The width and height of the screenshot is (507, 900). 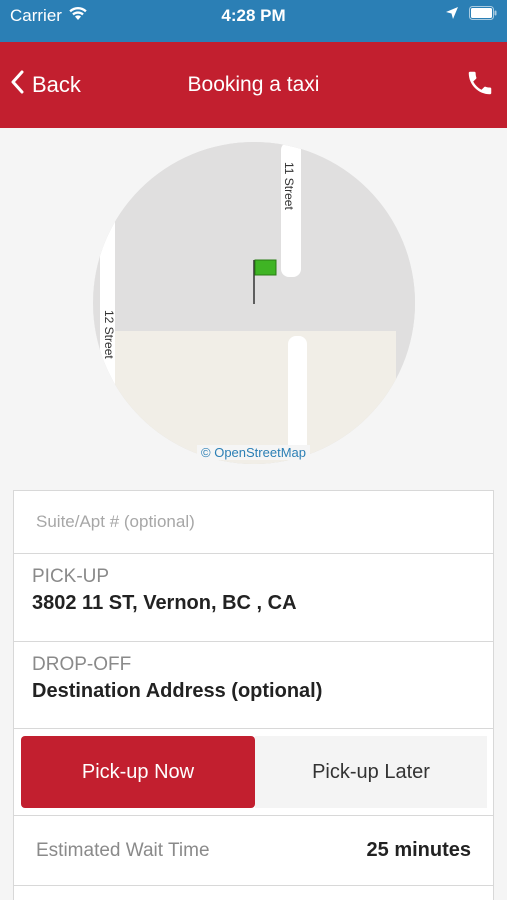 What do you see at coordinates (177, 691) in the screenshot?
I see `dropoff-address: Destination Address (optional)` at bounding box center [177, 691].